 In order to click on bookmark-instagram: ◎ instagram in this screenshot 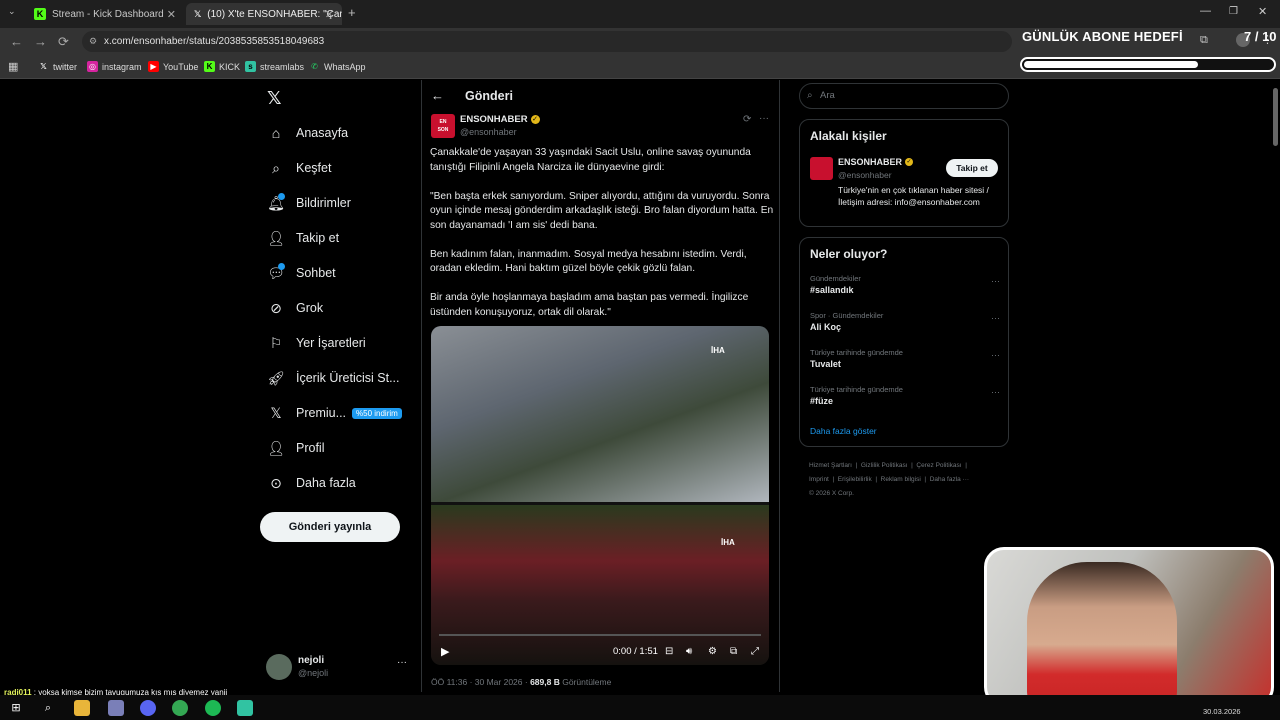, I will do `click(114, 66)`.